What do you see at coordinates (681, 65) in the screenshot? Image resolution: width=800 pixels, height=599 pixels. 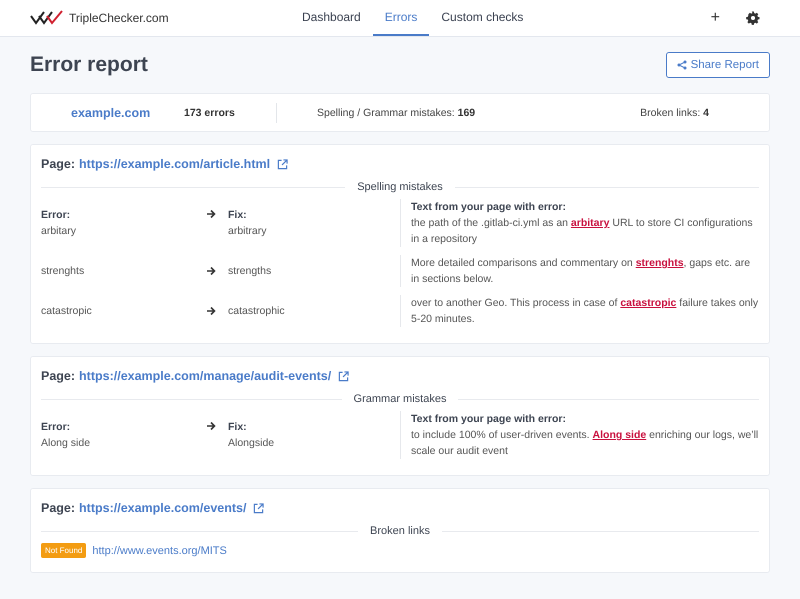 I see `share-icon` at bounding box center [681, 65].